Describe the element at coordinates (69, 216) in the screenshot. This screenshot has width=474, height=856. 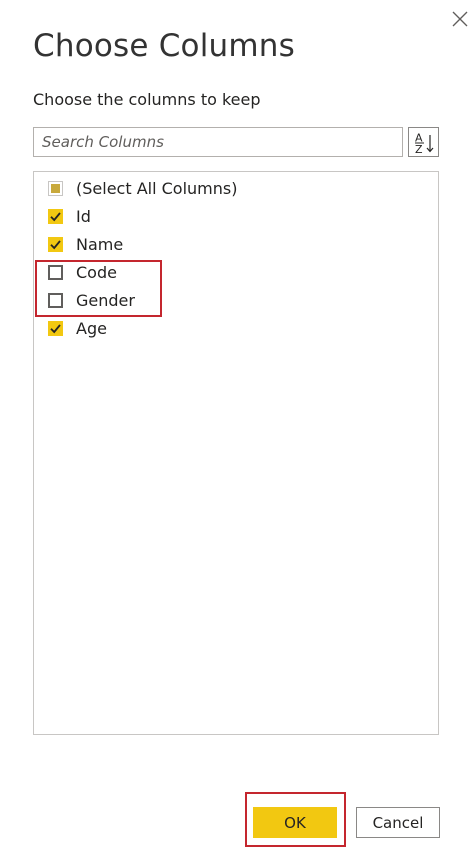
I see `list-item-id: Id` at that location.